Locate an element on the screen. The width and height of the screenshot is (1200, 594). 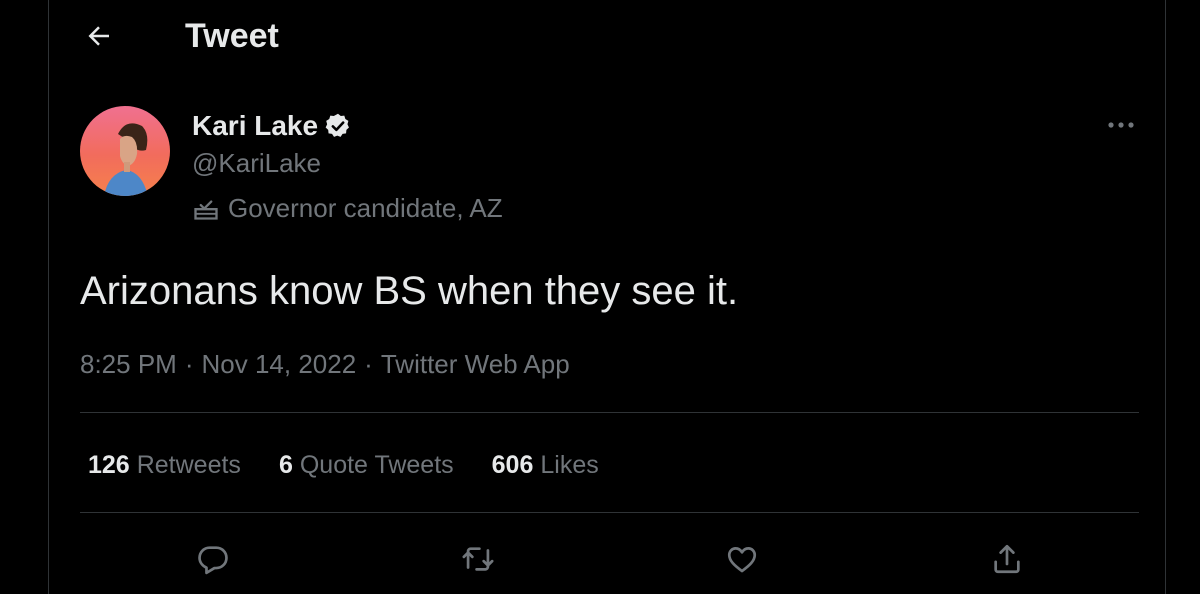
header: Tweet is located at coordinates (607, 36).